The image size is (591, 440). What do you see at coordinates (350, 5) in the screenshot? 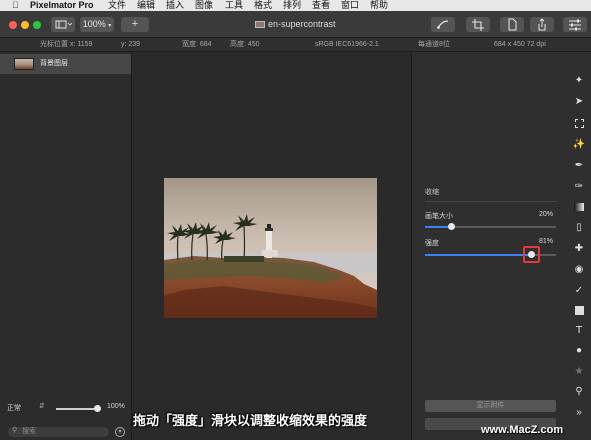
I see `menu-window: 窗口` at bounding box center [350, 5].